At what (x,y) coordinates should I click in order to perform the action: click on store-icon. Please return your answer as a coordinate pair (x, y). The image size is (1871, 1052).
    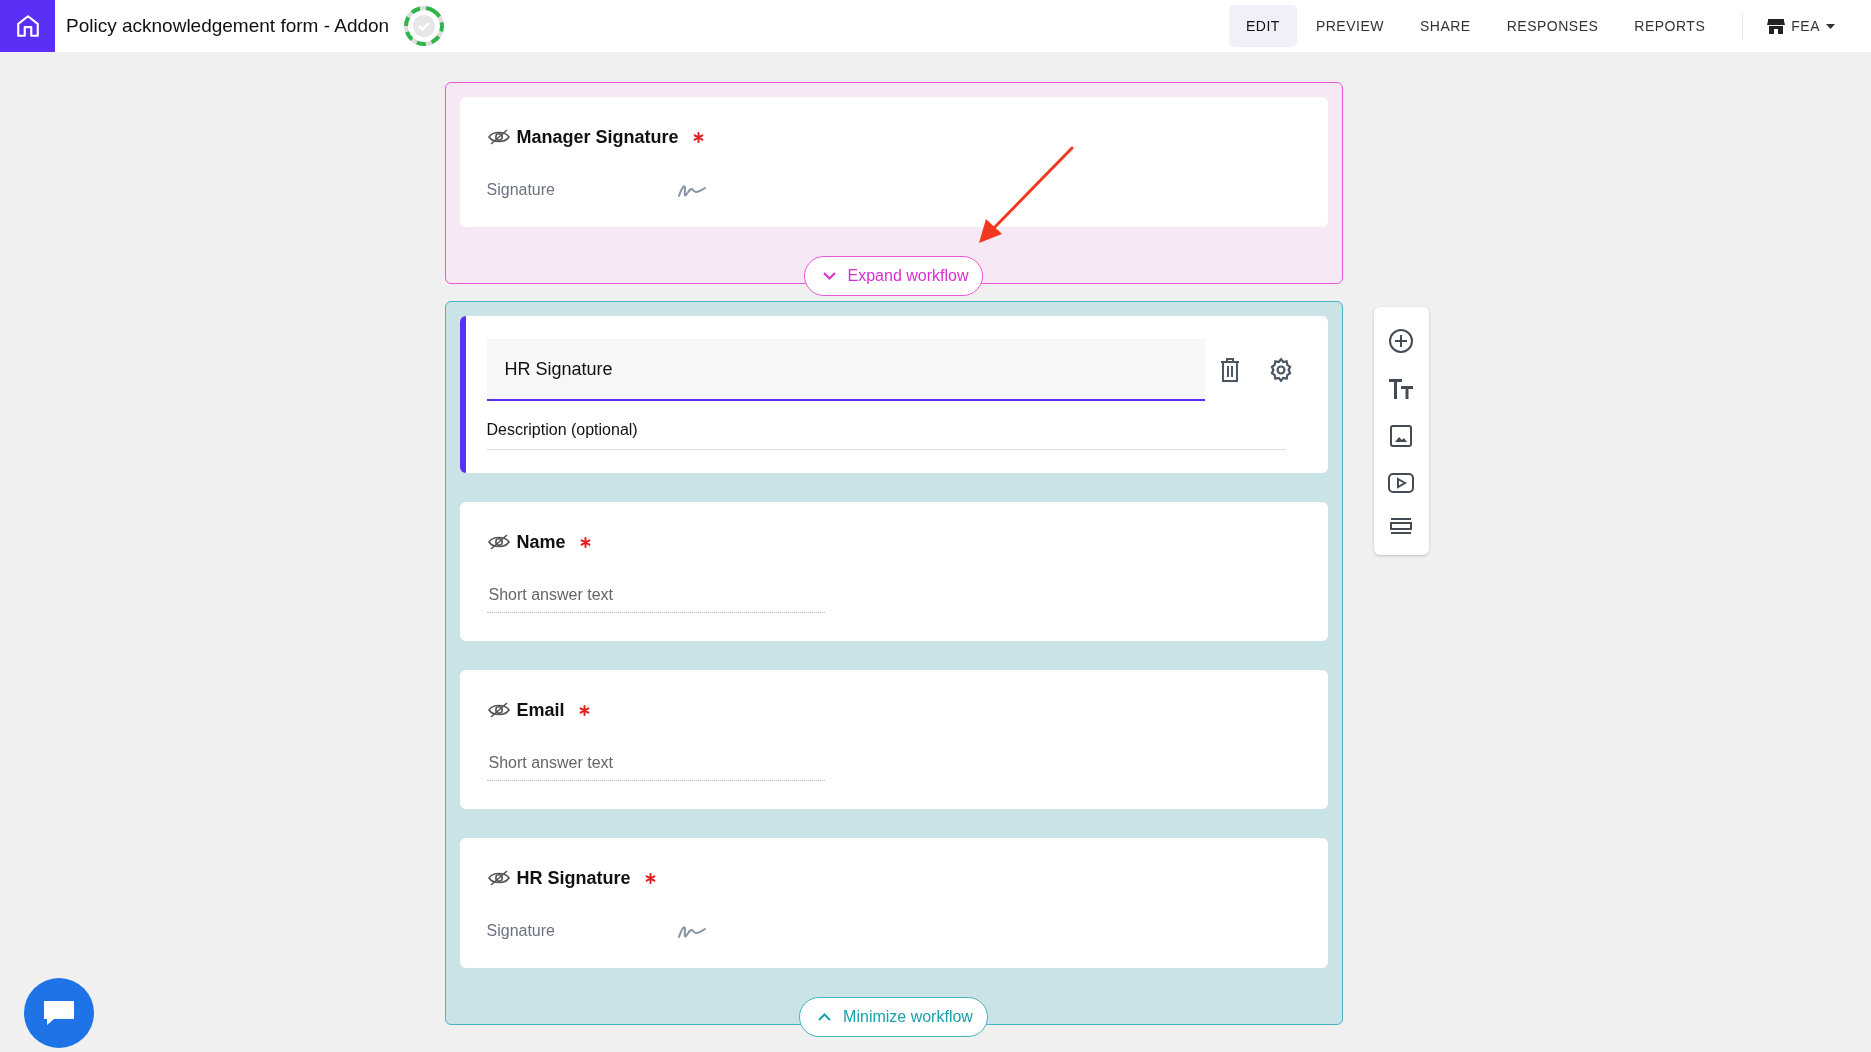
    Looking at the image, I should click on (1776, 26).